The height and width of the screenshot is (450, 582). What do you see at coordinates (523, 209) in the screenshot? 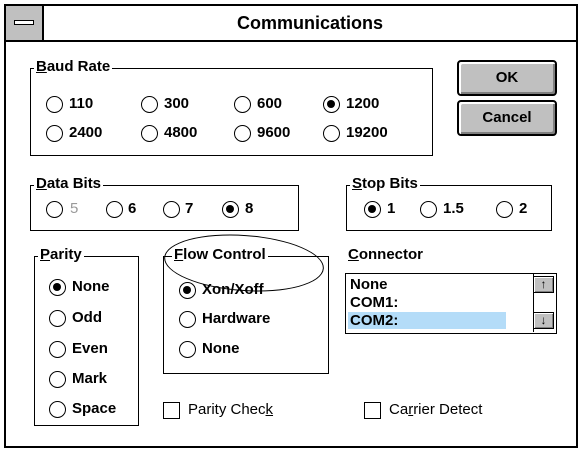
I see `stop-bits-label-2: 2` at bounding box center [523, 209].